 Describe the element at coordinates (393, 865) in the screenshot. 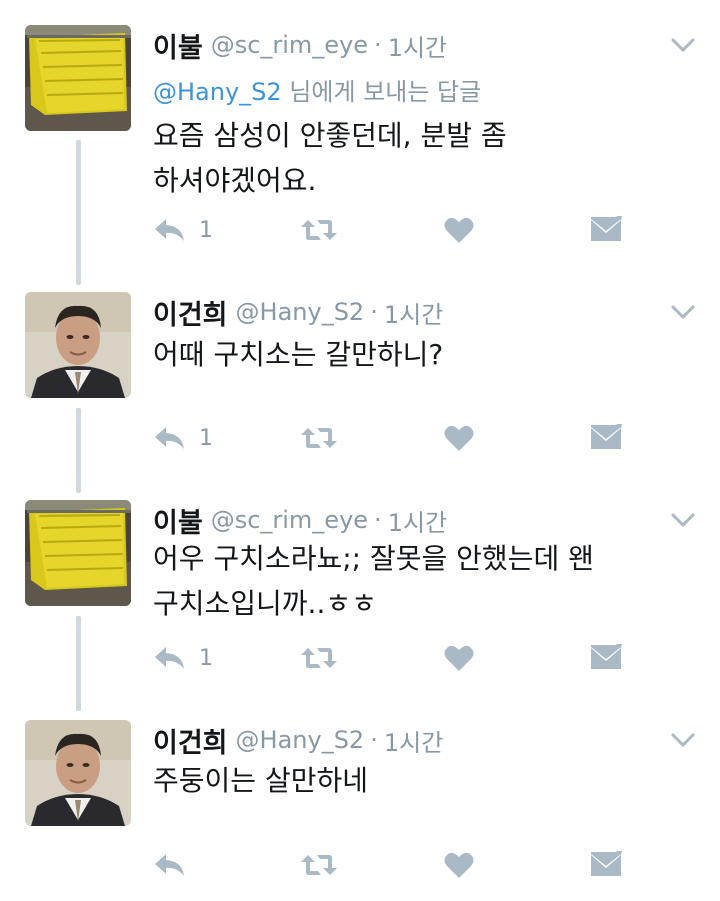

I see `tweet-actions` at that location.